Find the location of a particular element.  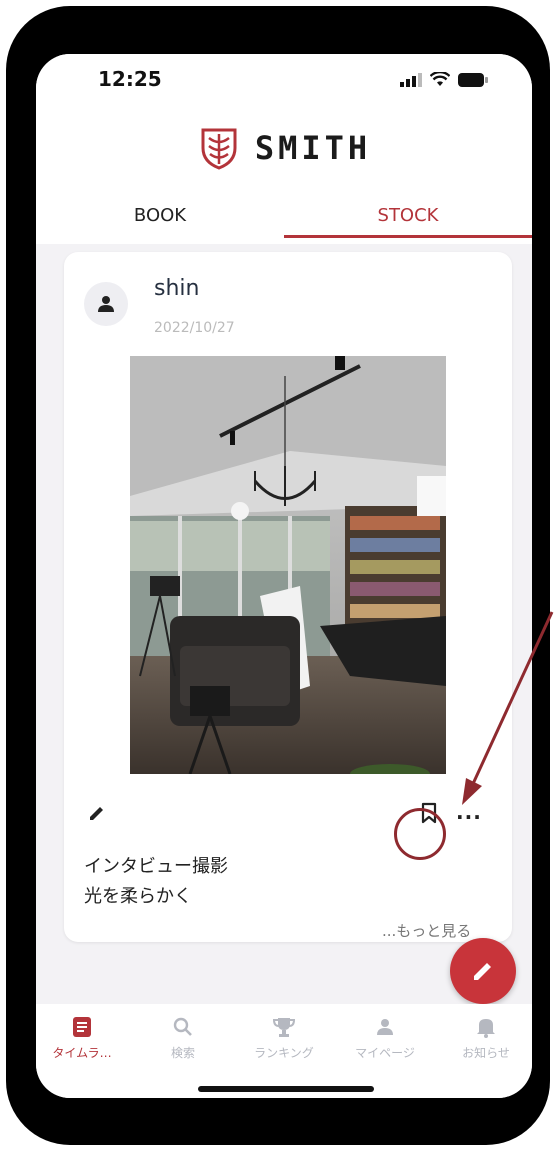

read-more-link: ...もっと見る is located at coordinates (426, 930).